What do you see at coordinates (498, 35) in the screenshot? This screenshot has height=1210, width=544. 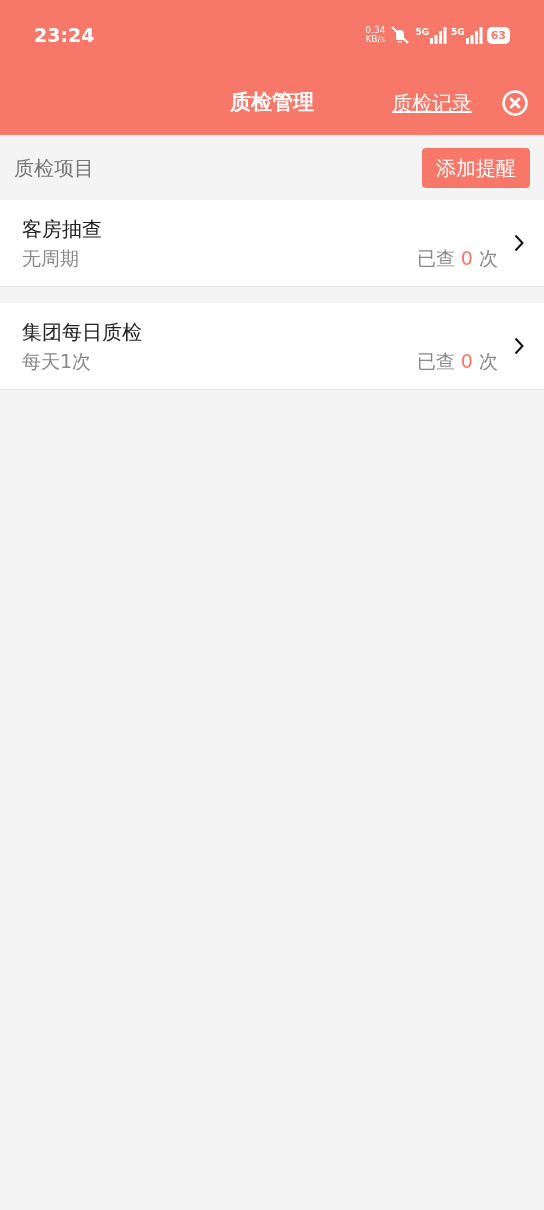 I see `battery-level: 63` at bounding box center [498, 35].